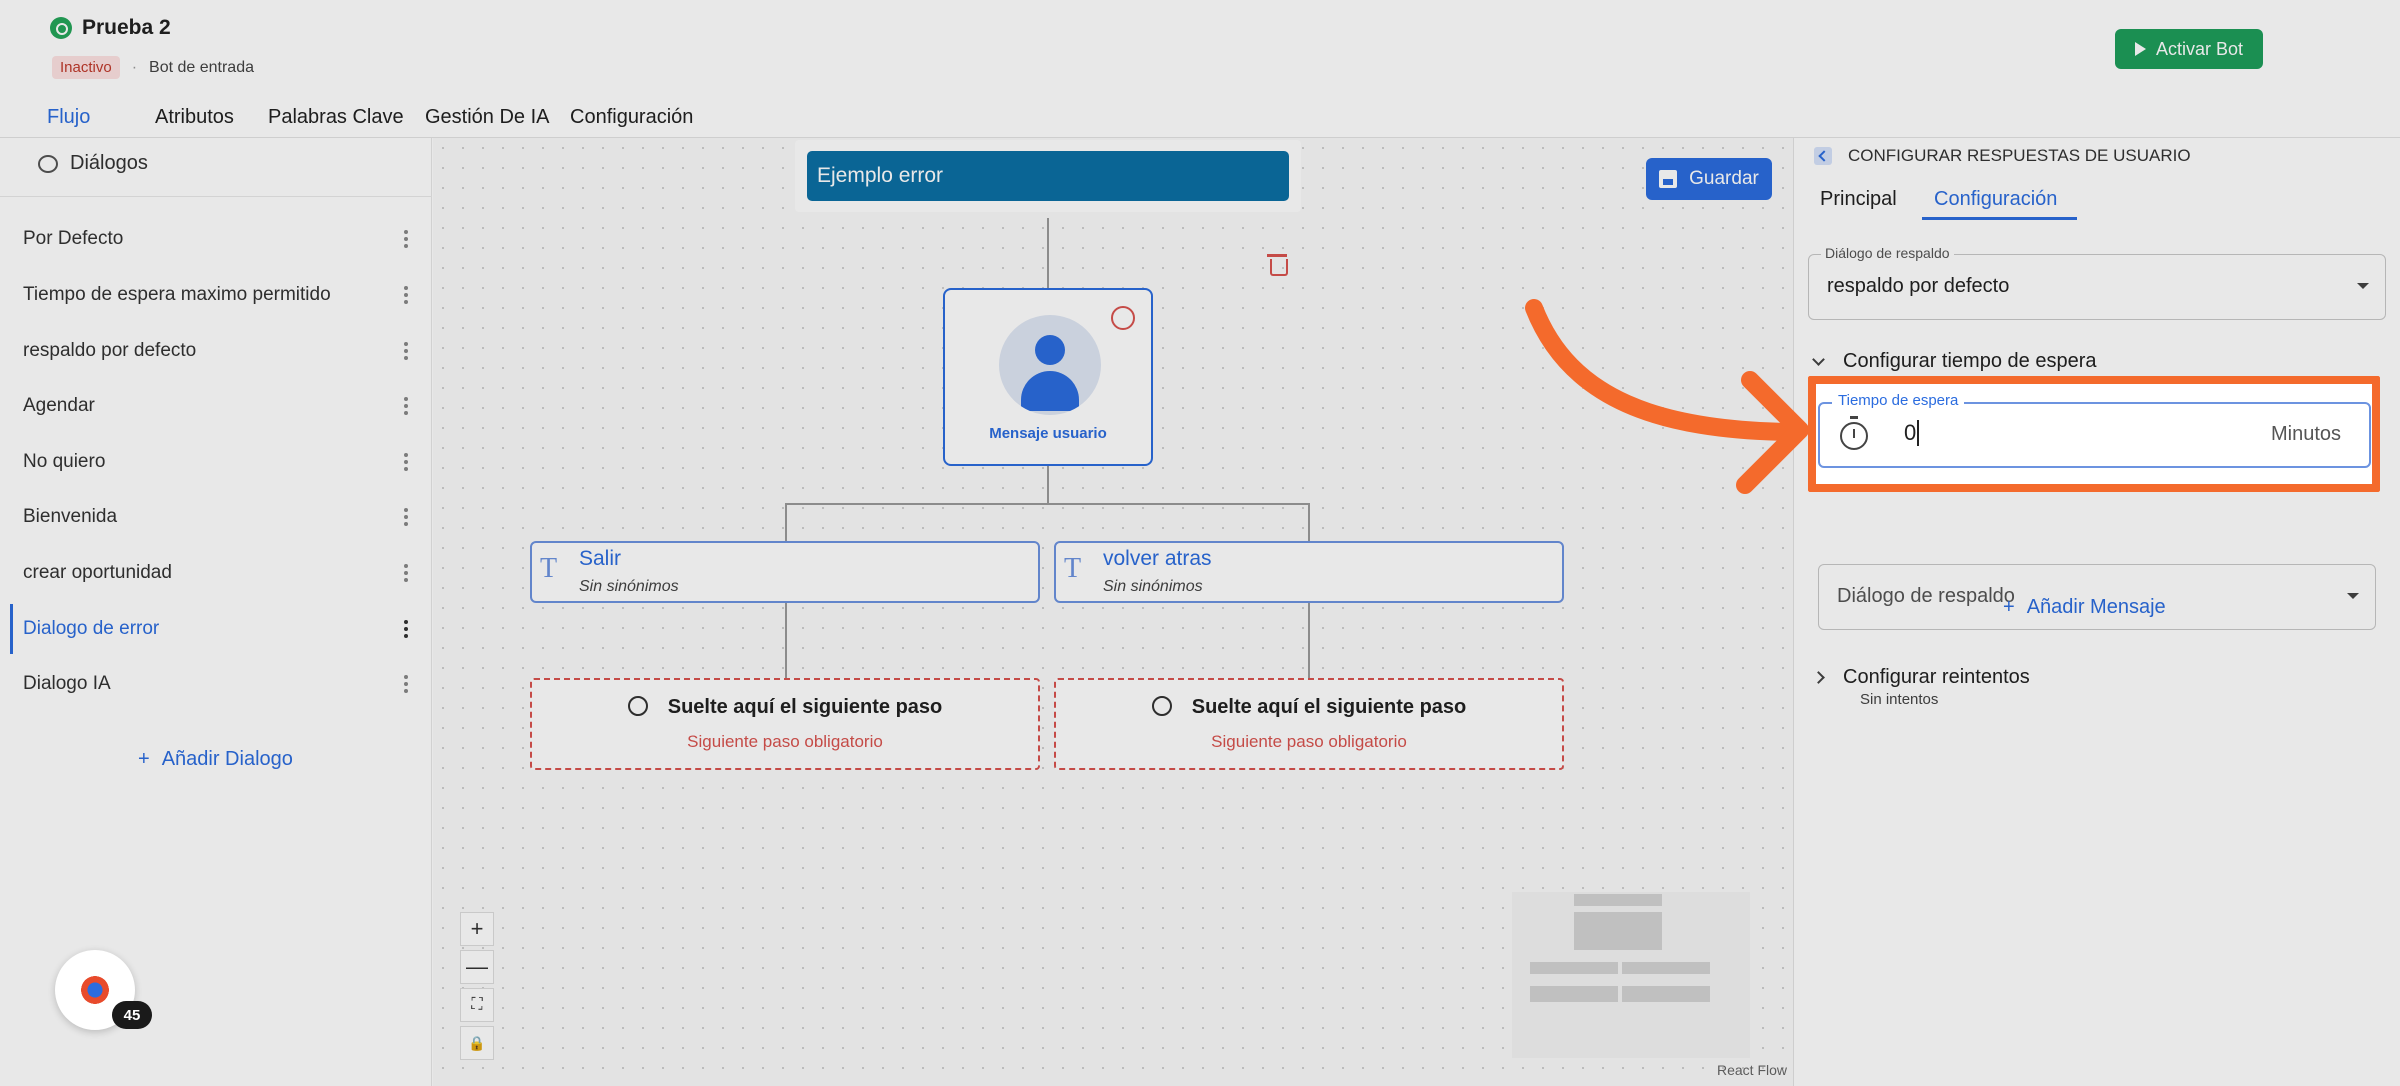  Describe the element at coordinates (2094, 434) in the screenshot. I see `tutorial-highlight-box` at that location.